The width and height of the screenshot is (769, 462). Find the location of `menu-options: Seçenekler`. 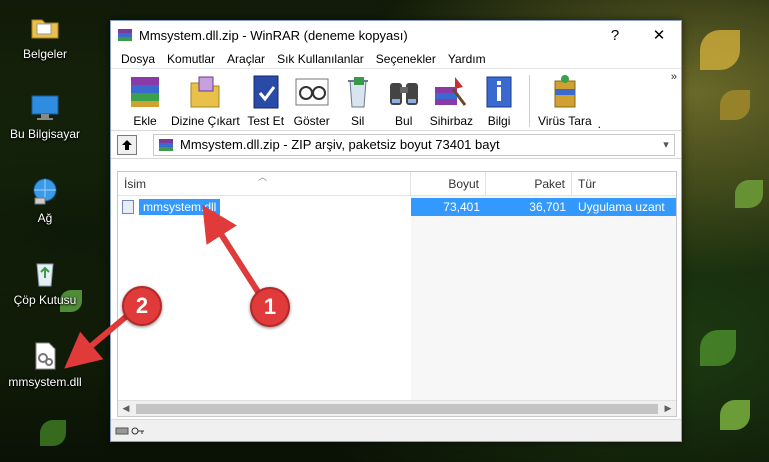

menu-options: Seçenekler is located at coordinates (406, 59).